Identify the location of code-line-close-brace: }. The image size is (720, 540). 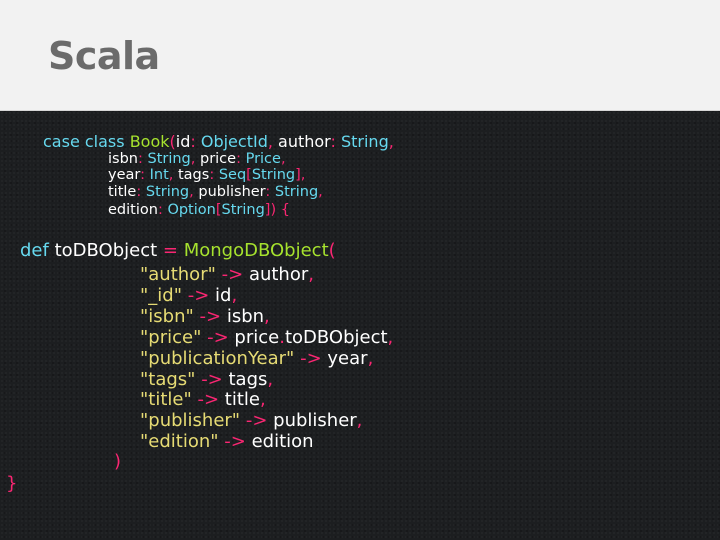
(11, 483).